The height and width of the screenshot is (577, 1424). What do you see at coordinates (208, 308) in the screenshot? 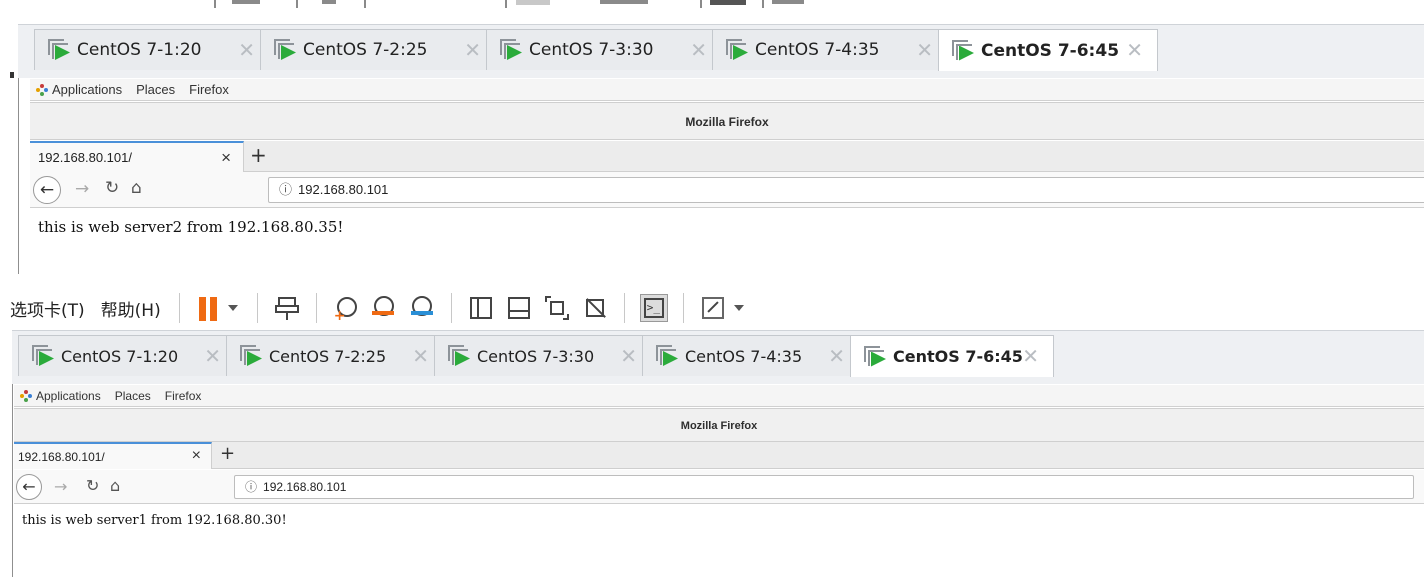
I see `pause-icon` at bounding box center [208, 308].